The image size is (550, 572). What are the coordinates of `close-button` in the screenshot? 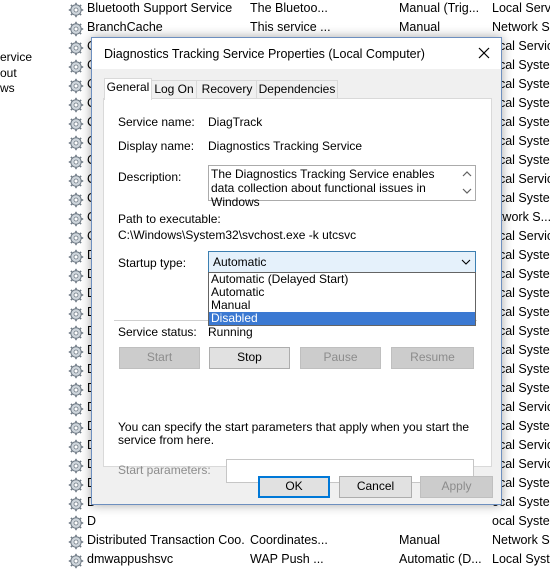 It's located at (484, 53).